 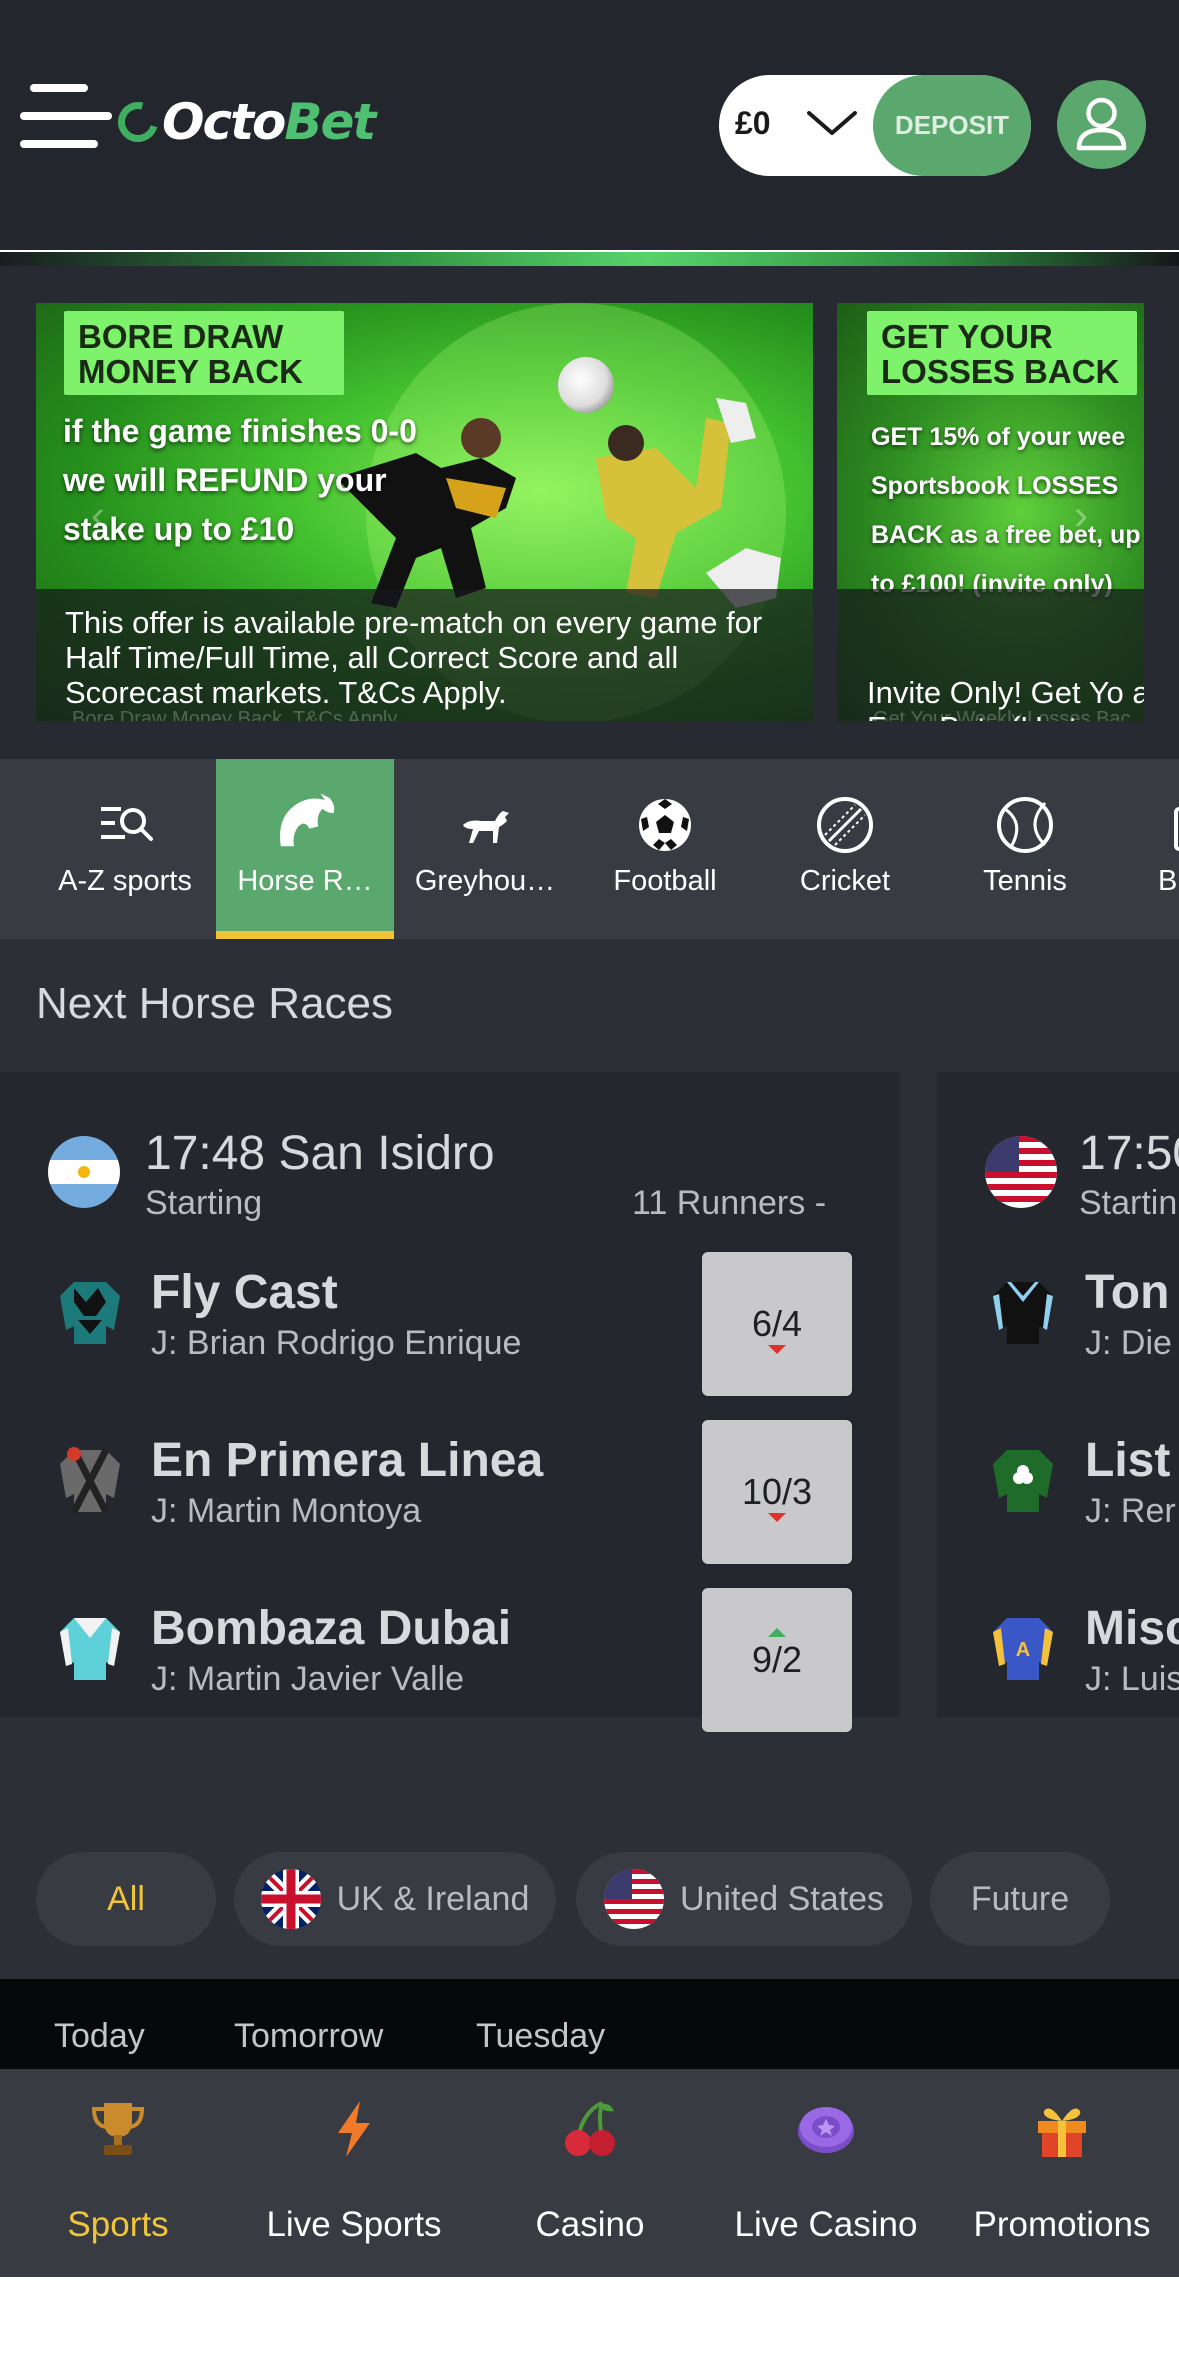 I want to click on az-search-icon, so click(x=127, y=824).